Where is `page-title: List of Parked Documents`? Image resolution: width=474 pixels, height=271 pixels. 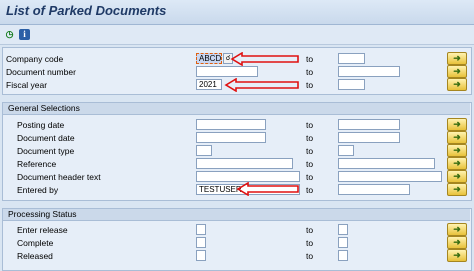 page-title: List of Parked Documents is located at coordinates (86, 10).